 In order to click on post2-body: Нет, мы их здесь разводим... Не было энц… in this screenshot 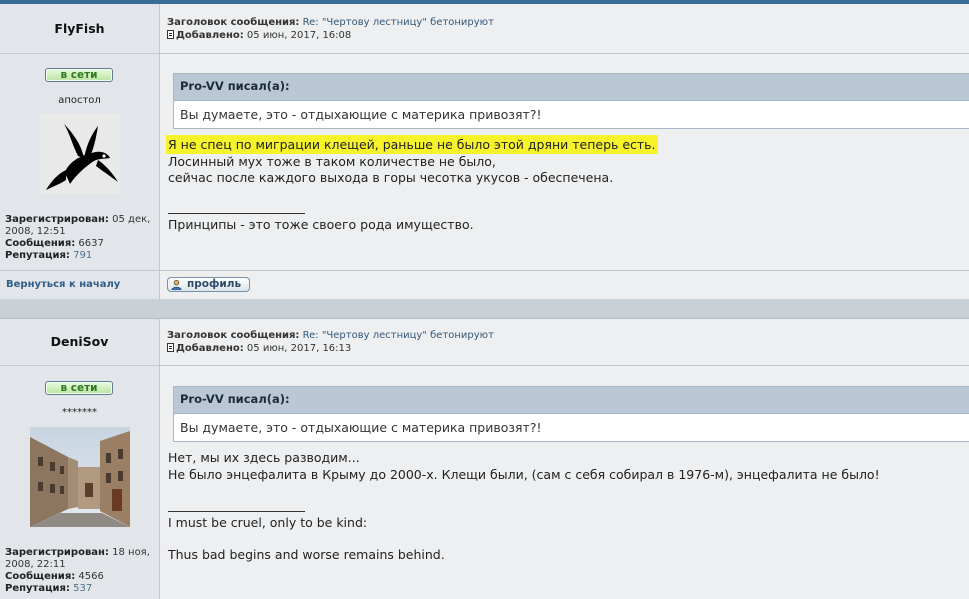, I will do `click(524, 466)`.